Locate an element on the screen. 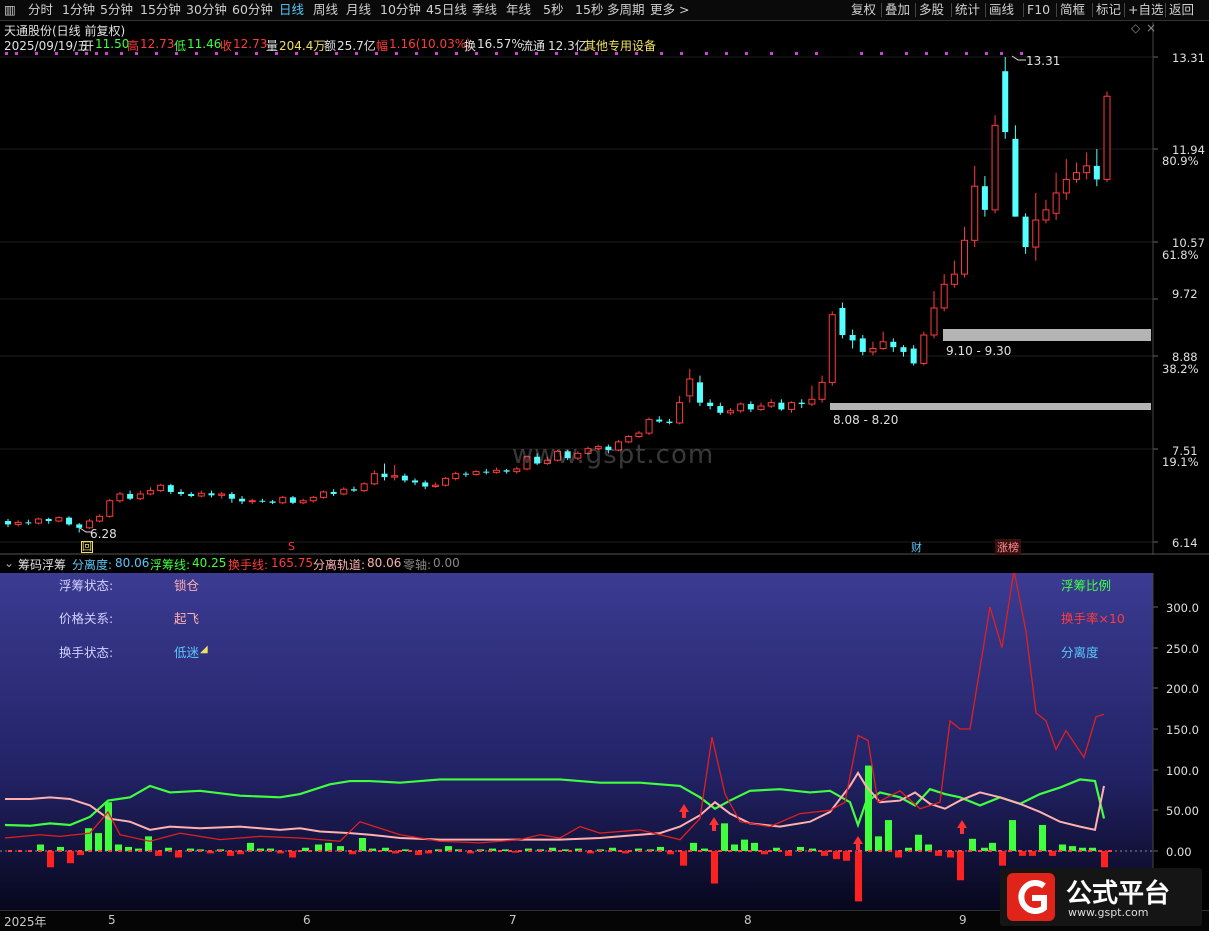 The width and height of the screenshot is (1209, 931). open-value: 11.50 is located at coordinates (112, 44).